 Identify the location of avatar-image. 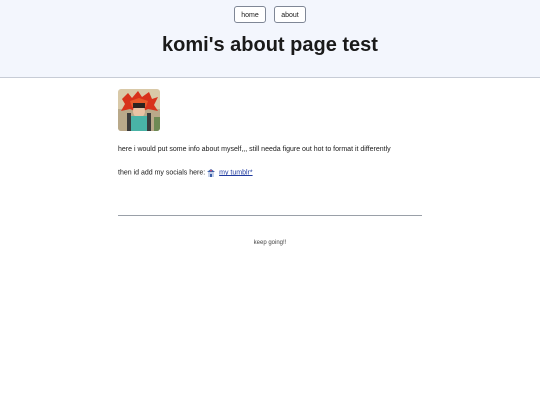
(139, 110).